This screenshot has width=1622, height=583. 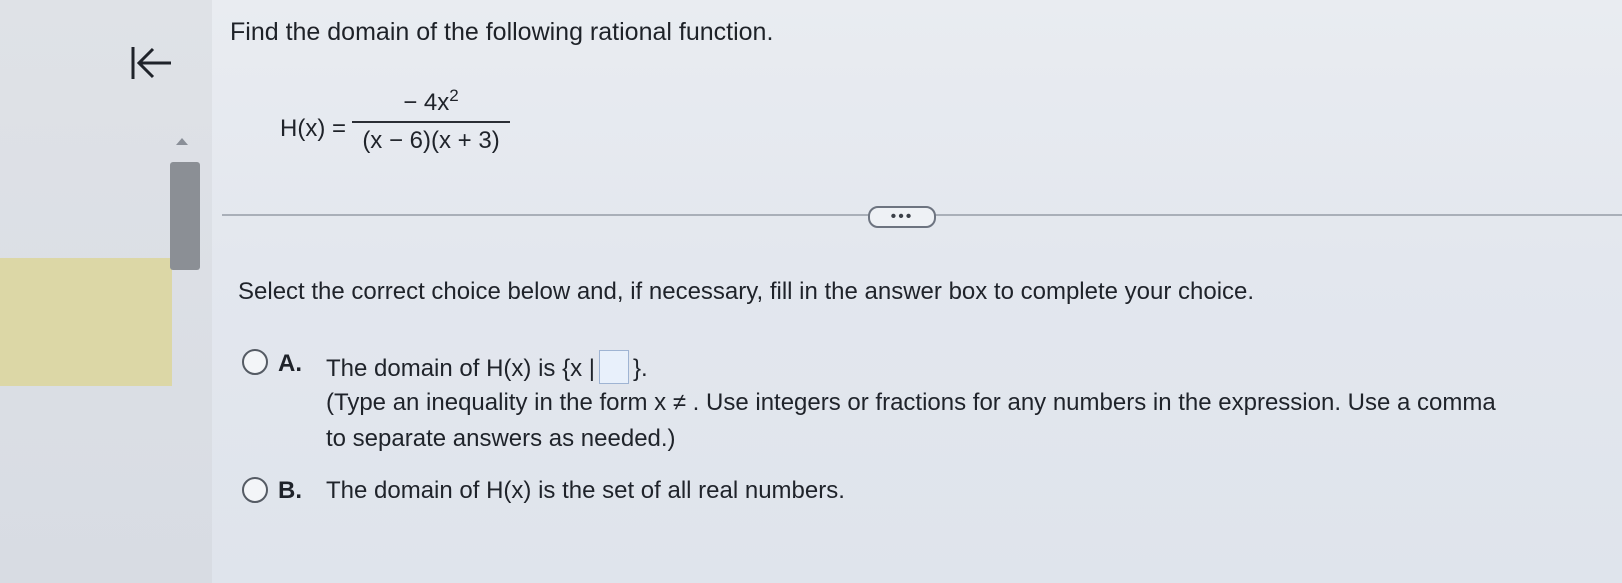 I want to click on function-label: H(x) =, so click(x=313, y=128).